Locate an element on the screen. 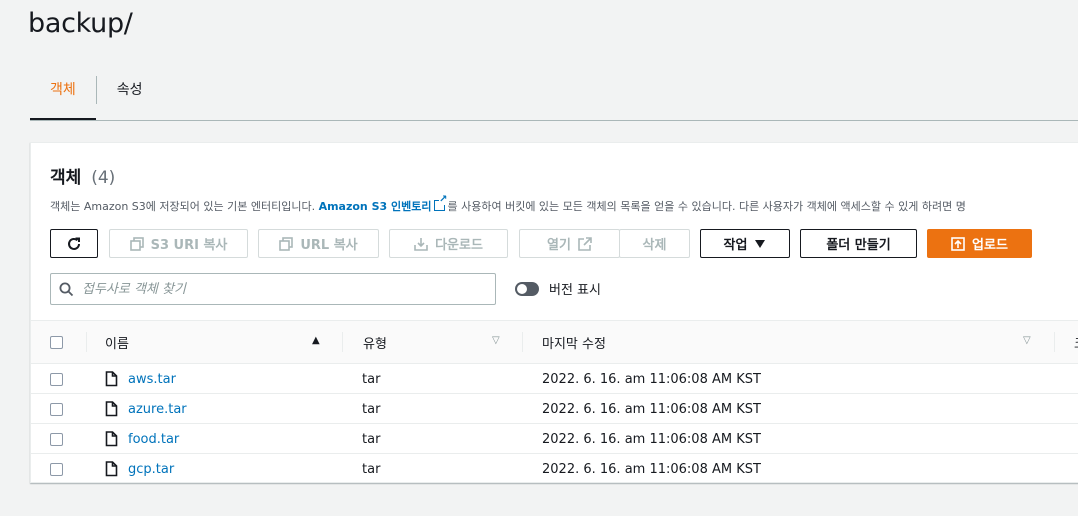 The image size is (1078, 516). column-header-last-modified-label: 마지막 수정 is located at coordinates (574, 344).